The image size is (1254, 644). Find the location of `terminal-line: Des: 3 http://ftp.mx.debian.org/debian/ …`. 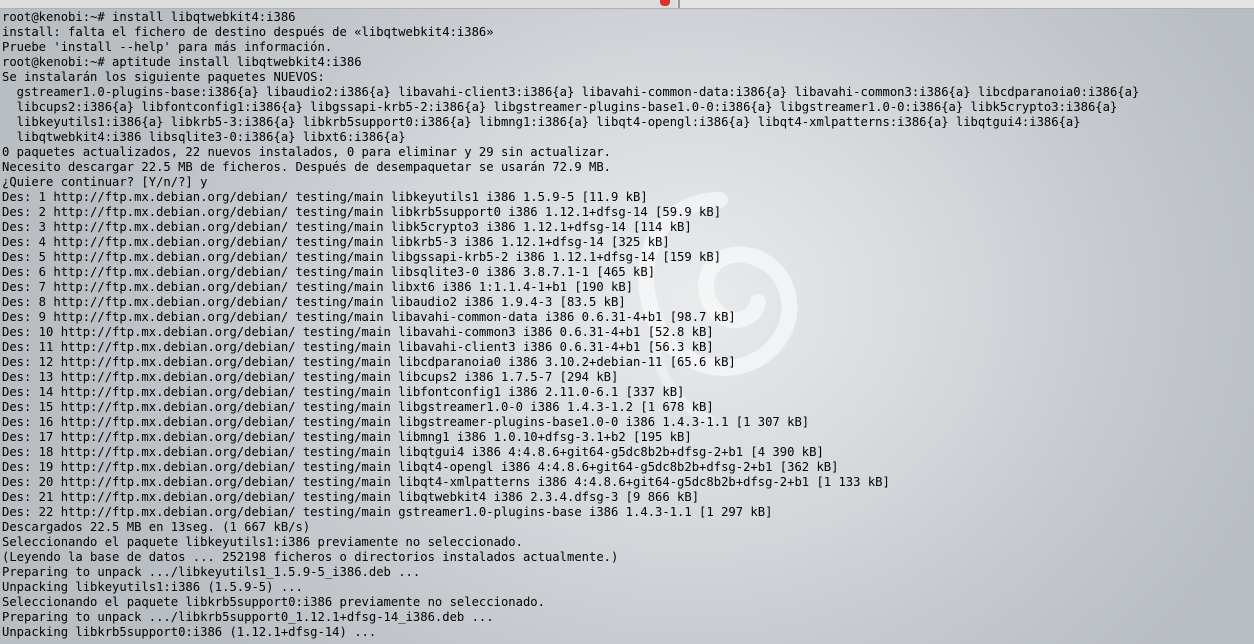

terminal-line: Des: 3 http://ftp.mx.debian.org/debian/ … is located at coordinates (347, 227).